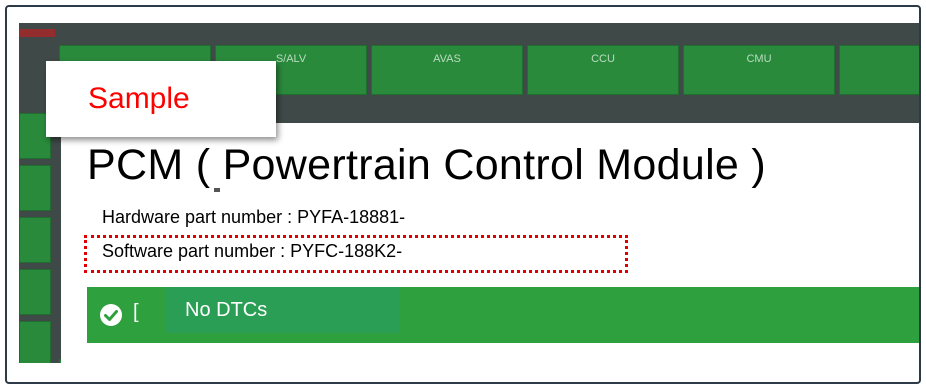  Describe the element at coordinates (111, 315) in the screenshot. I see `check-circle-icon` at that location.